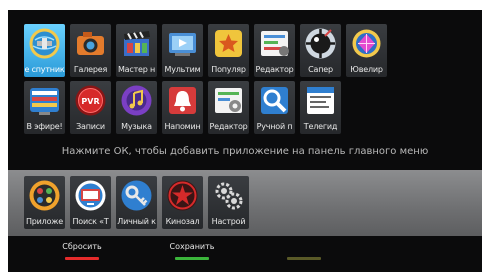  I want to click on music-icon, so click(136, 100).